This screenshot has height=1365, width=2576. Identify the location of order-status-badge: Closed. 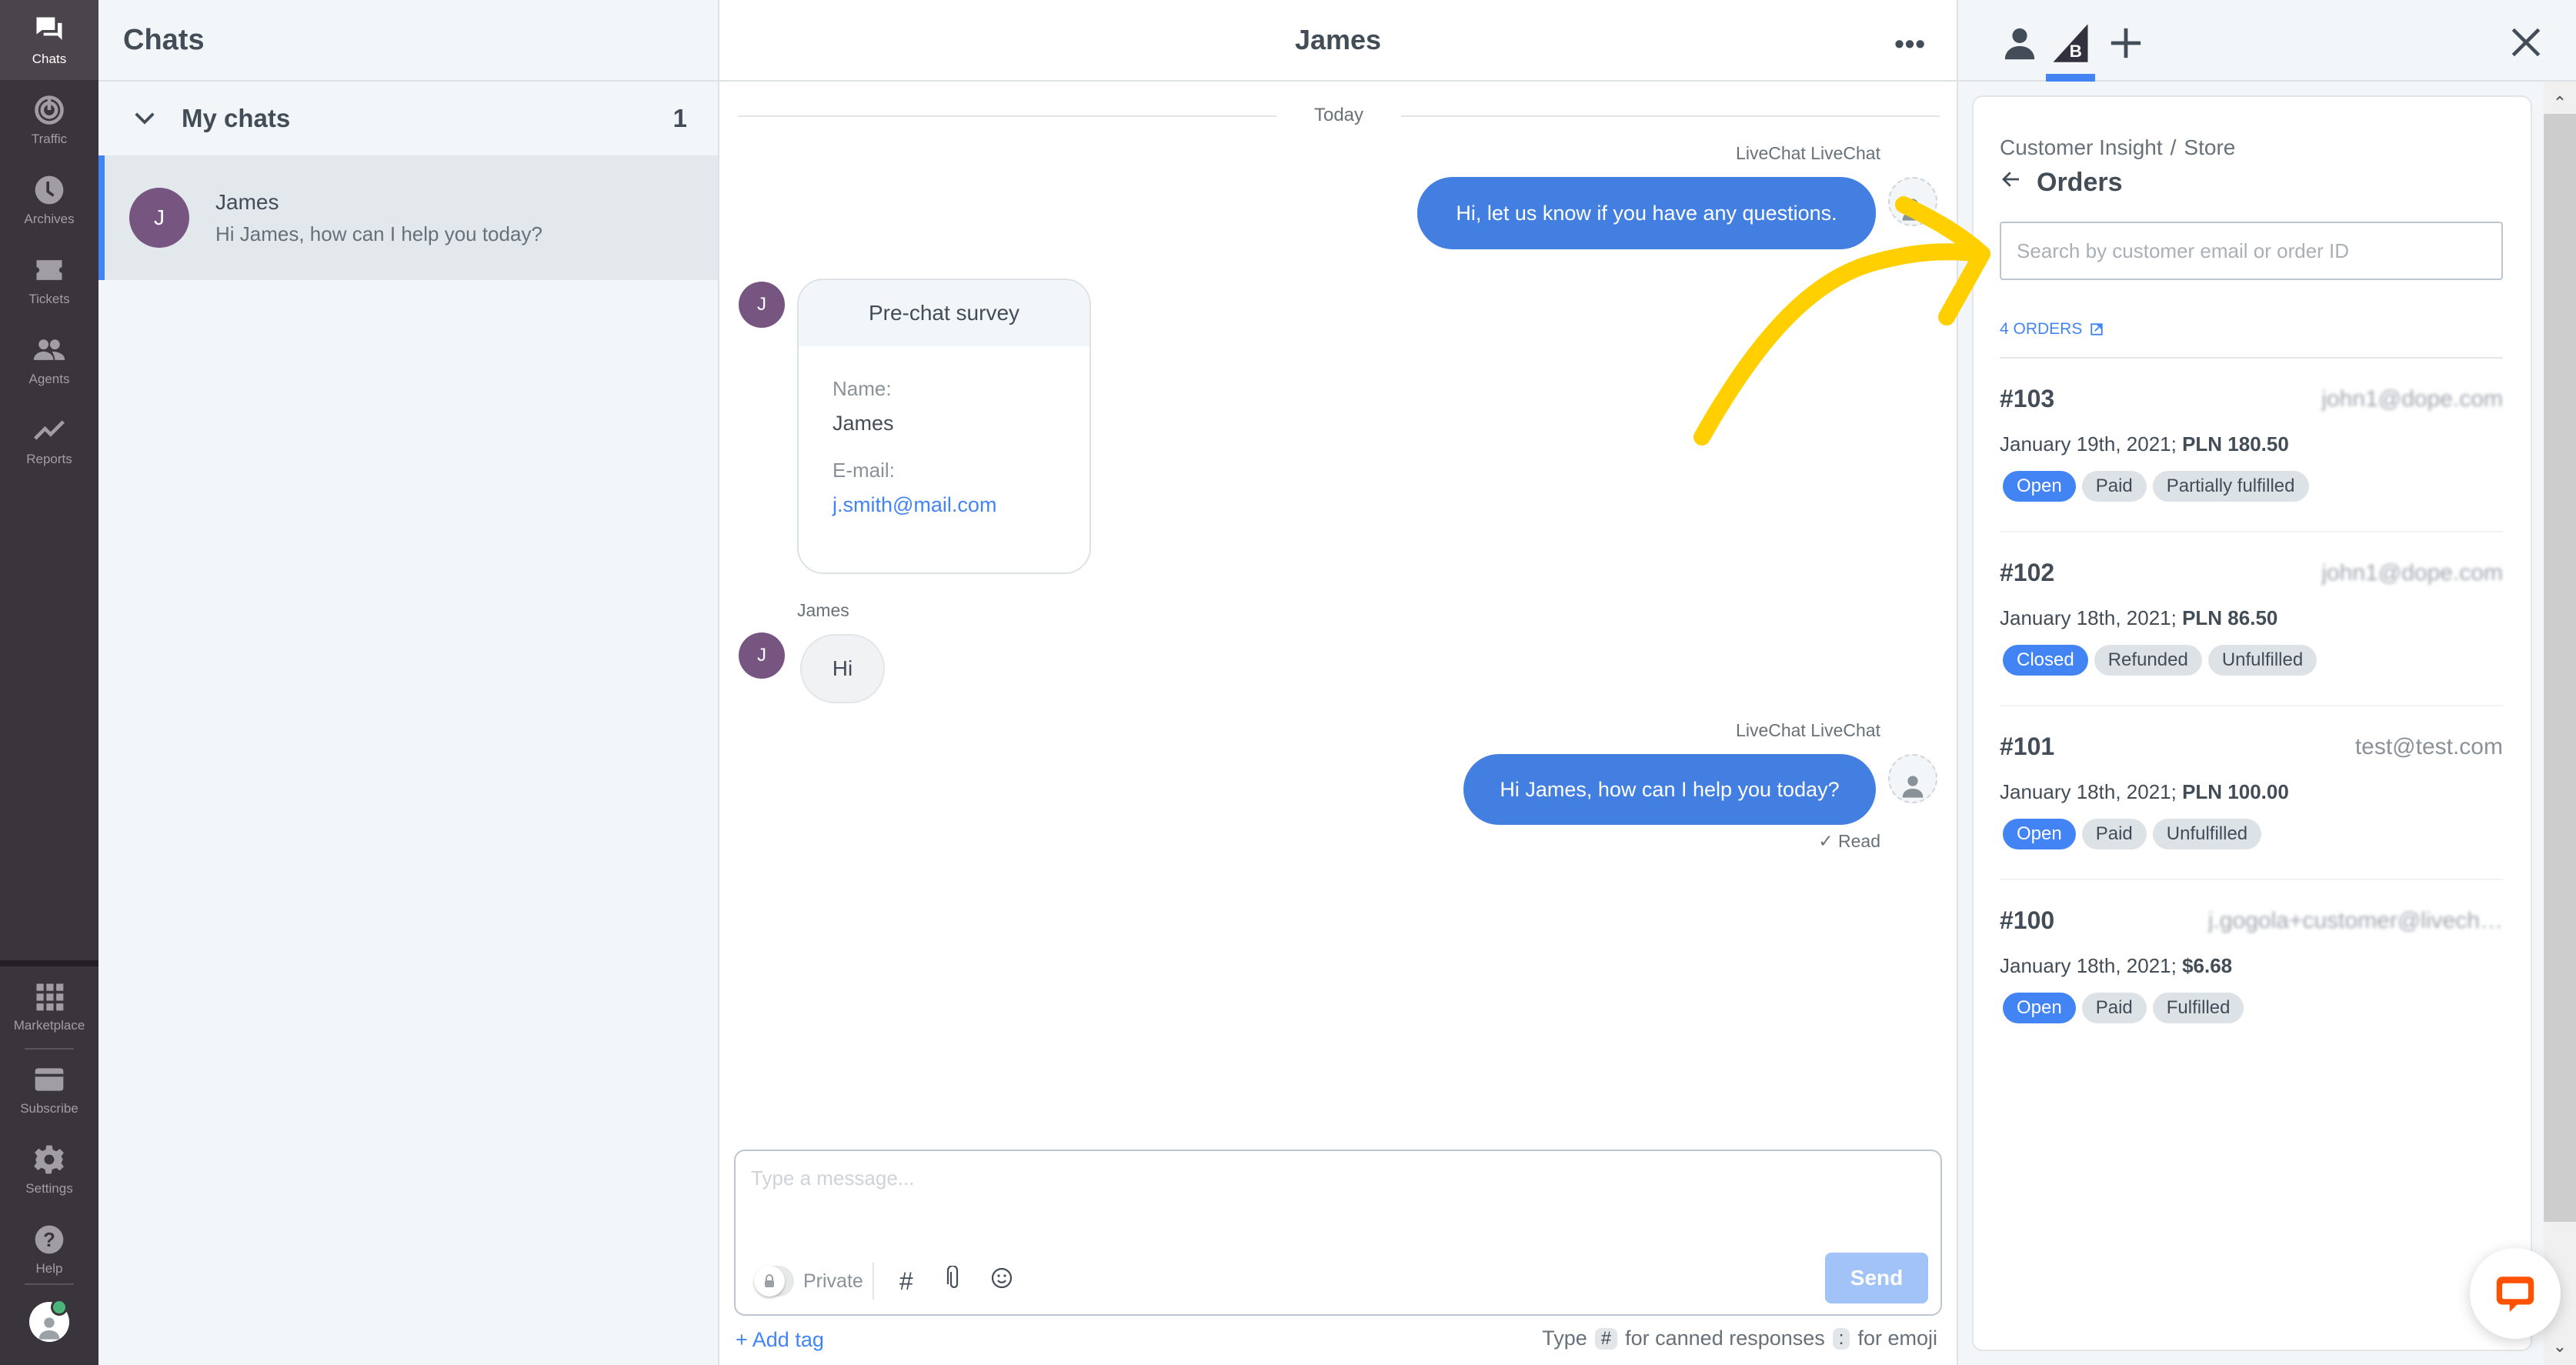
(2045, 660).